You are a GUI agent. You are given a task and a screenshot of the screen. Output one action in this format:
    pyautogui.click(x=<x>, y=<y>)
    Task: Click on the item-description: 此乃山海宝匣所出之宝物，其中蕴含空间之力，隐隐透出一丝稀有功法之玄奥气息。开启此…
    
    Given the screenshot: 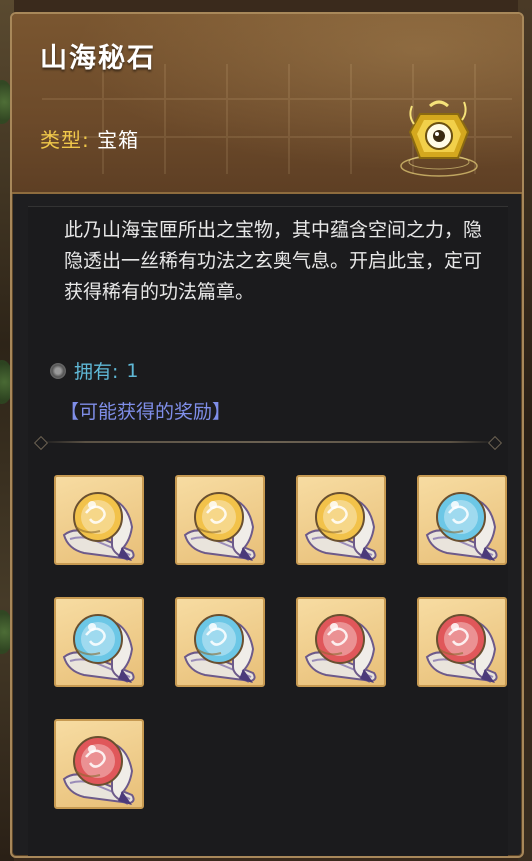 What is the action you would take?
    pyautogui.click(x=273, y=261)
    